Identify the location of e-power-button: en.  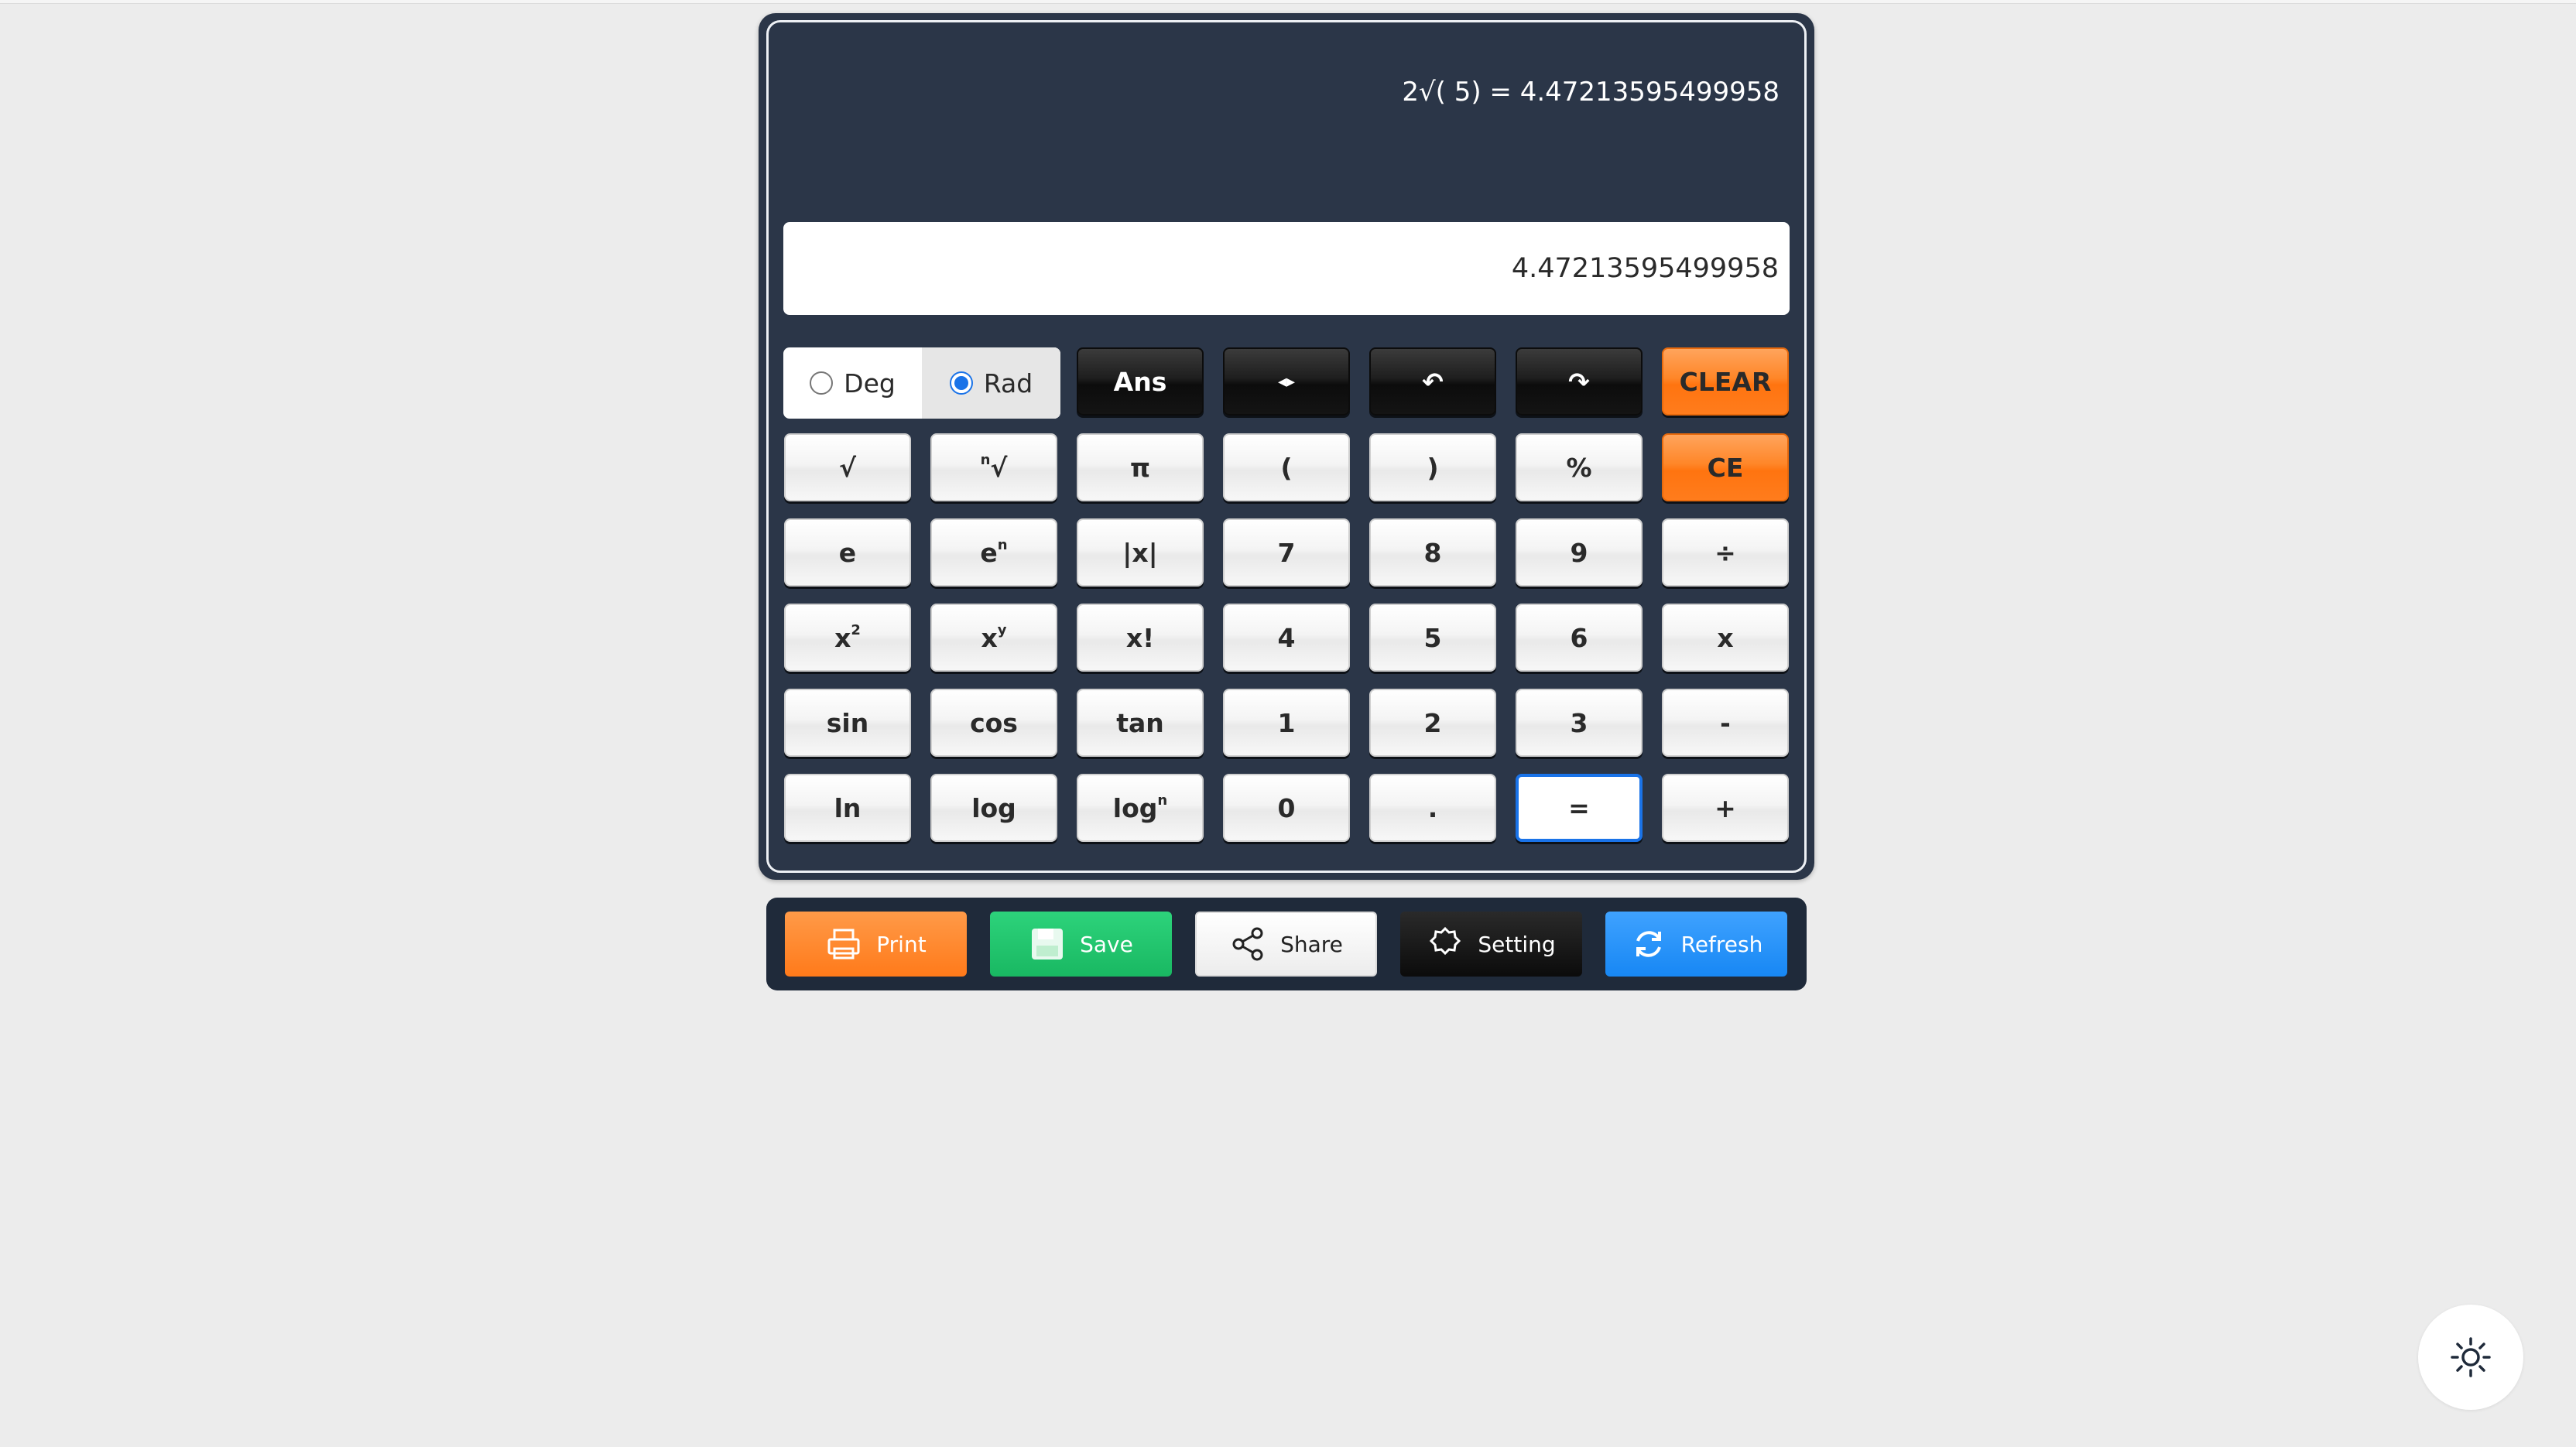
(993, 552).